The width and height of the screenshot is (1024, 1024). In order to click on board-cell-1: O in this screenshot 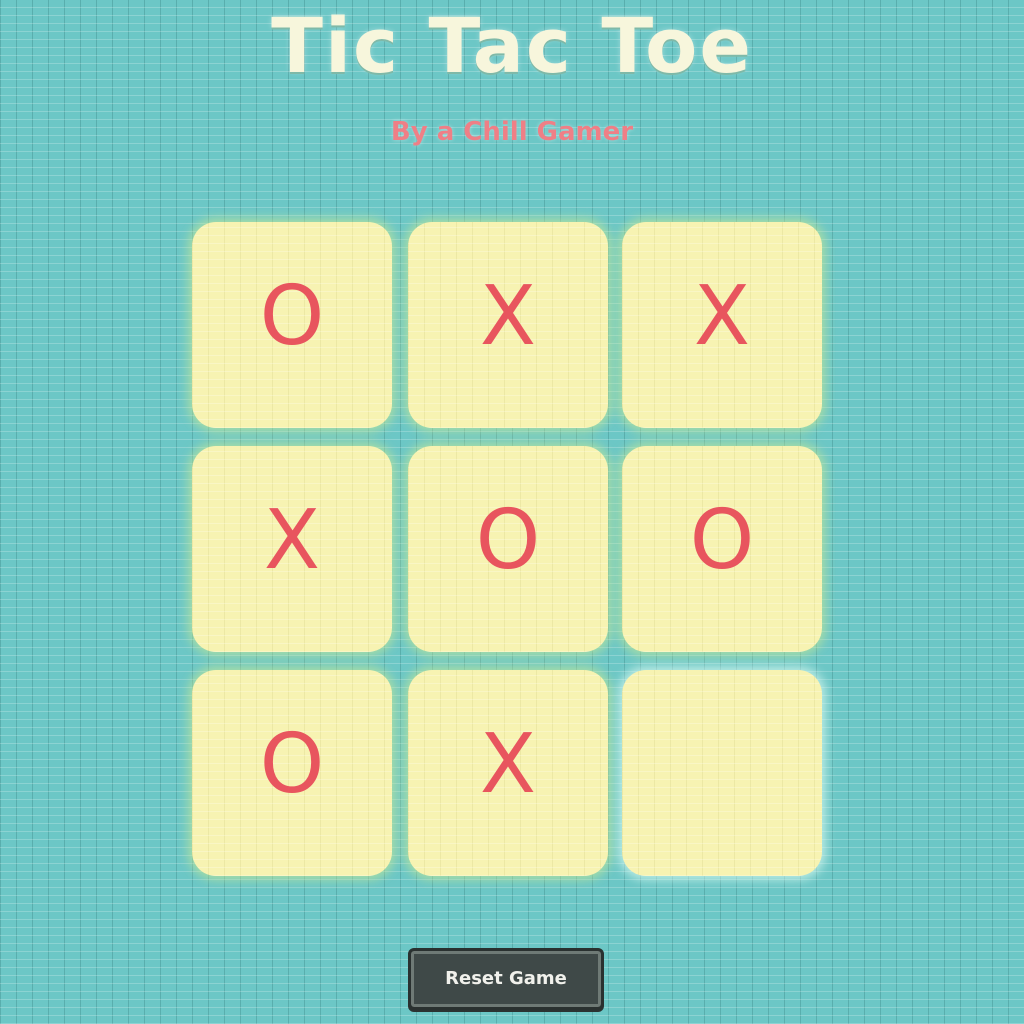, I will do `click(292, 325)`.